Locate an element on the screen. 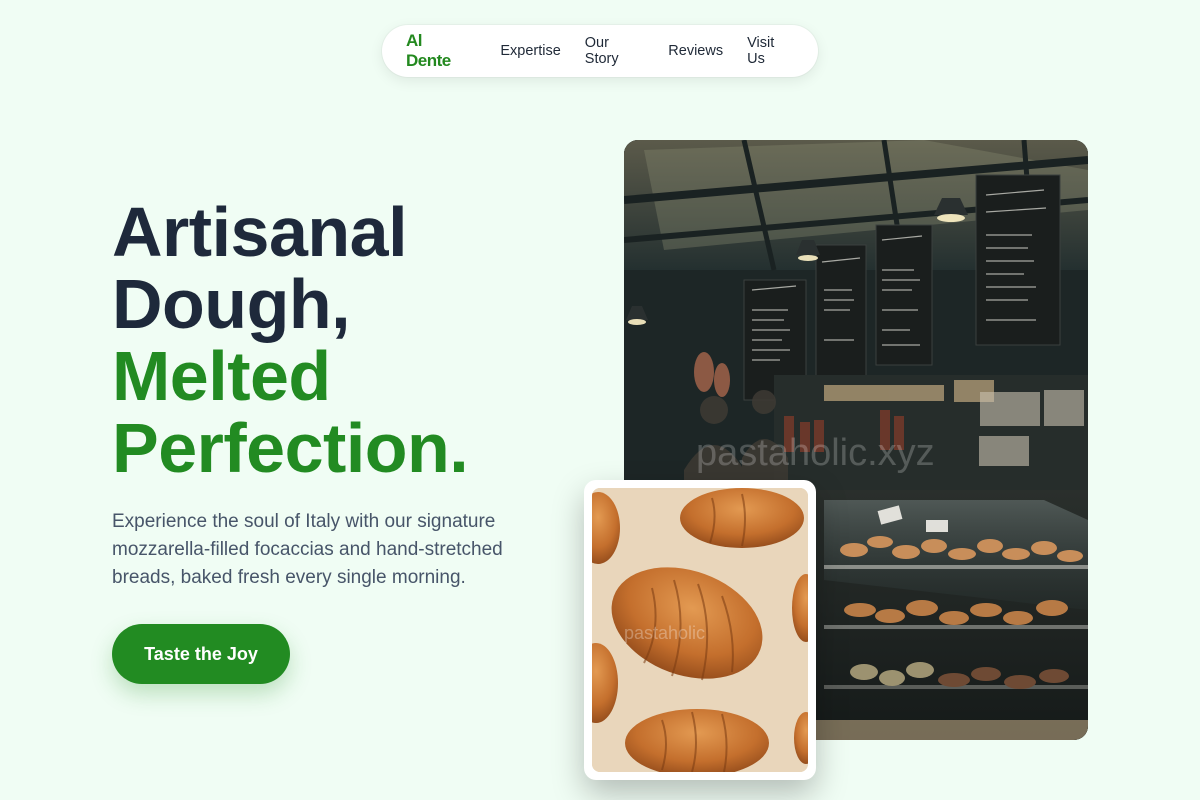  nav-link-our-story: Our Story is located at coordinates (615, 51).